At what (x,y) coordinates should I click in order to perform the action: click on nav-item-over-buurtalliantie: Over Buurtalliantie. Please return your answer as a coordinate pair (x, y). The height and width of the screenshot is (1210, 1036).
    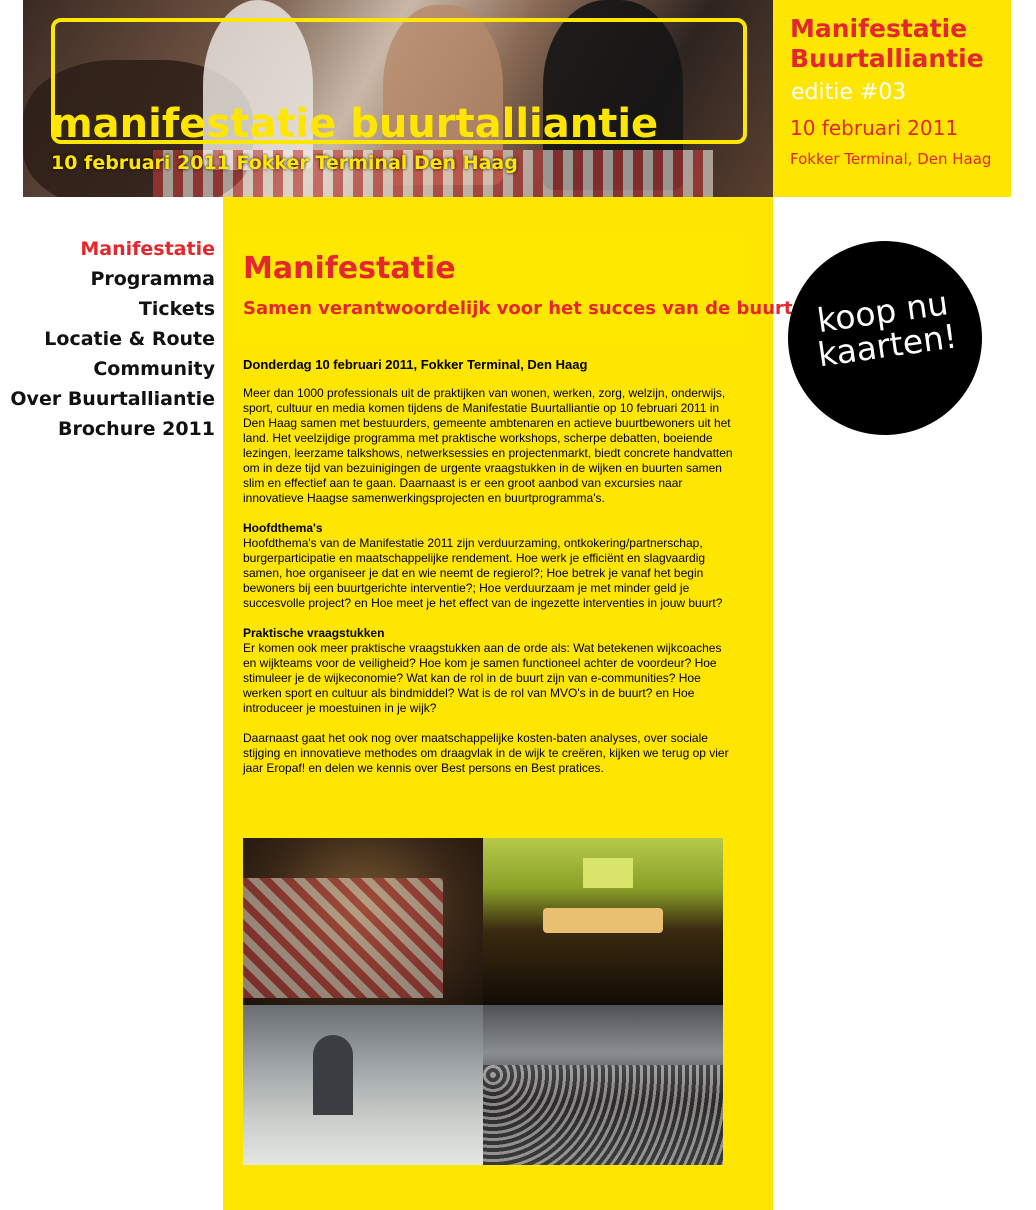
    Looking at the image, I should click on (107, 399).